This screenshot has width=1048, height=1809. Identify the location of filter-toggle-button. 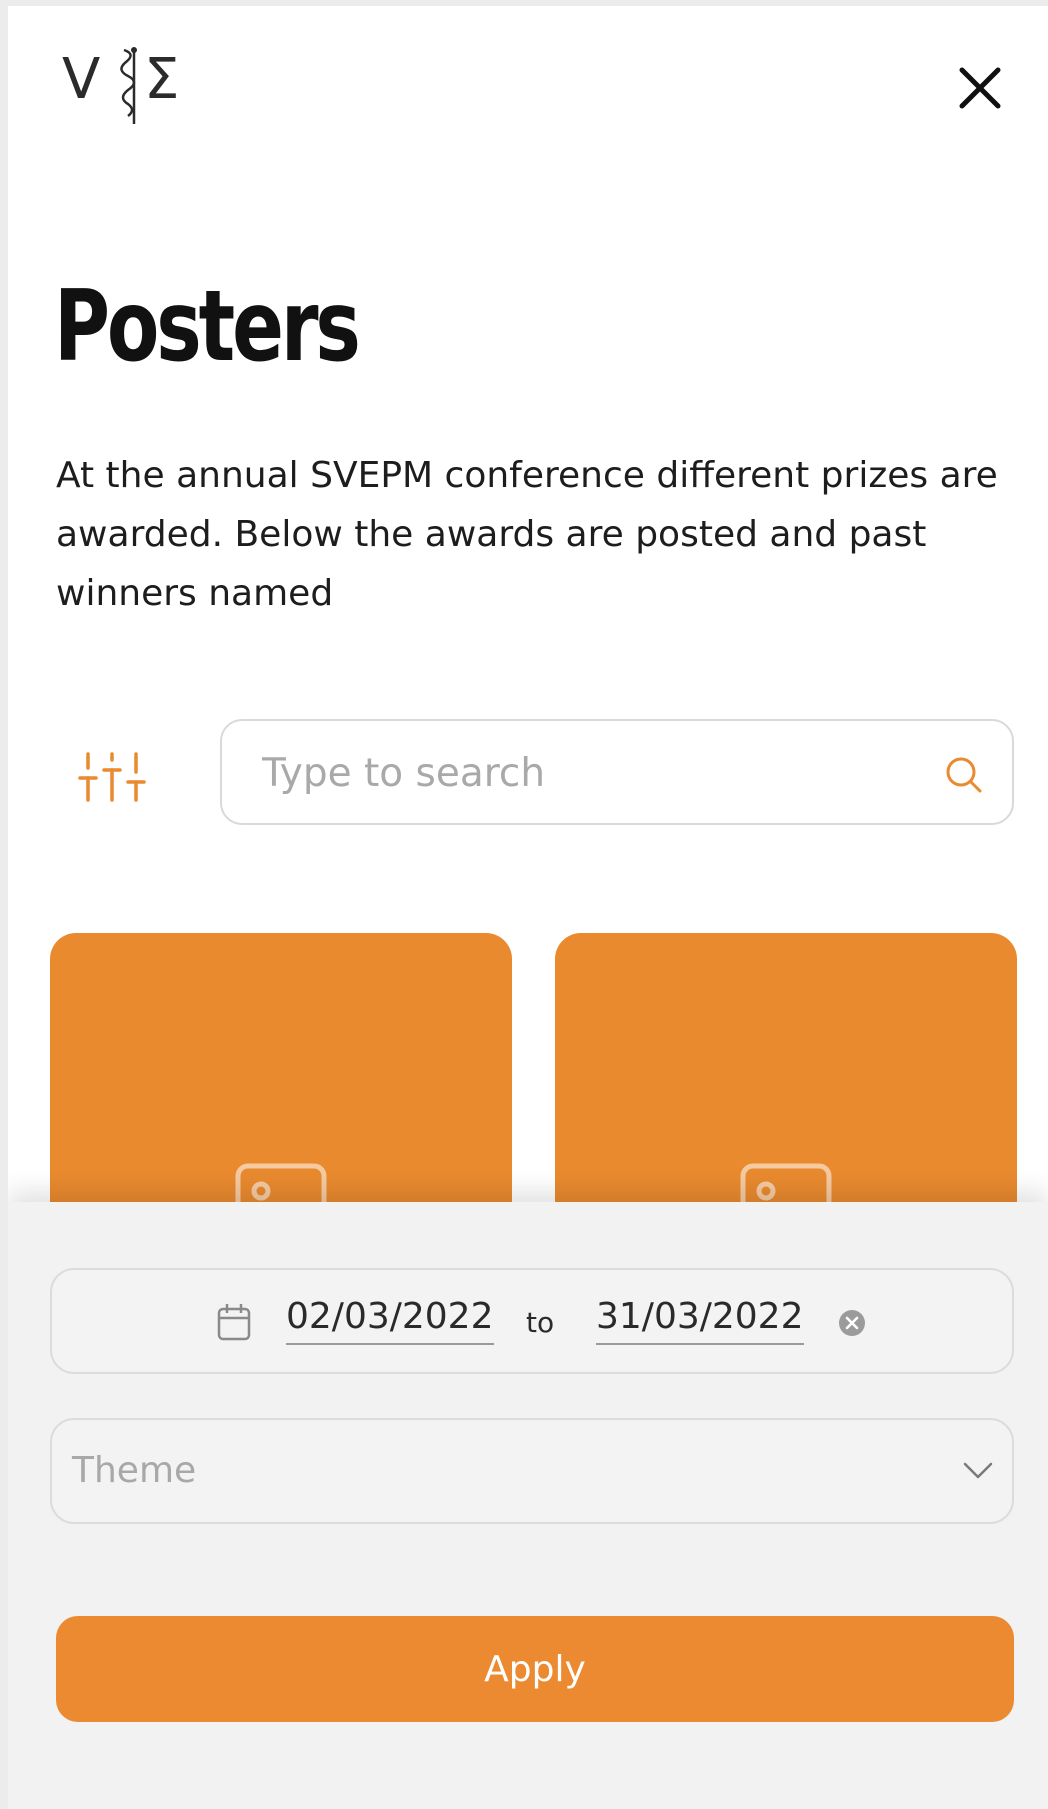
(114, 777).